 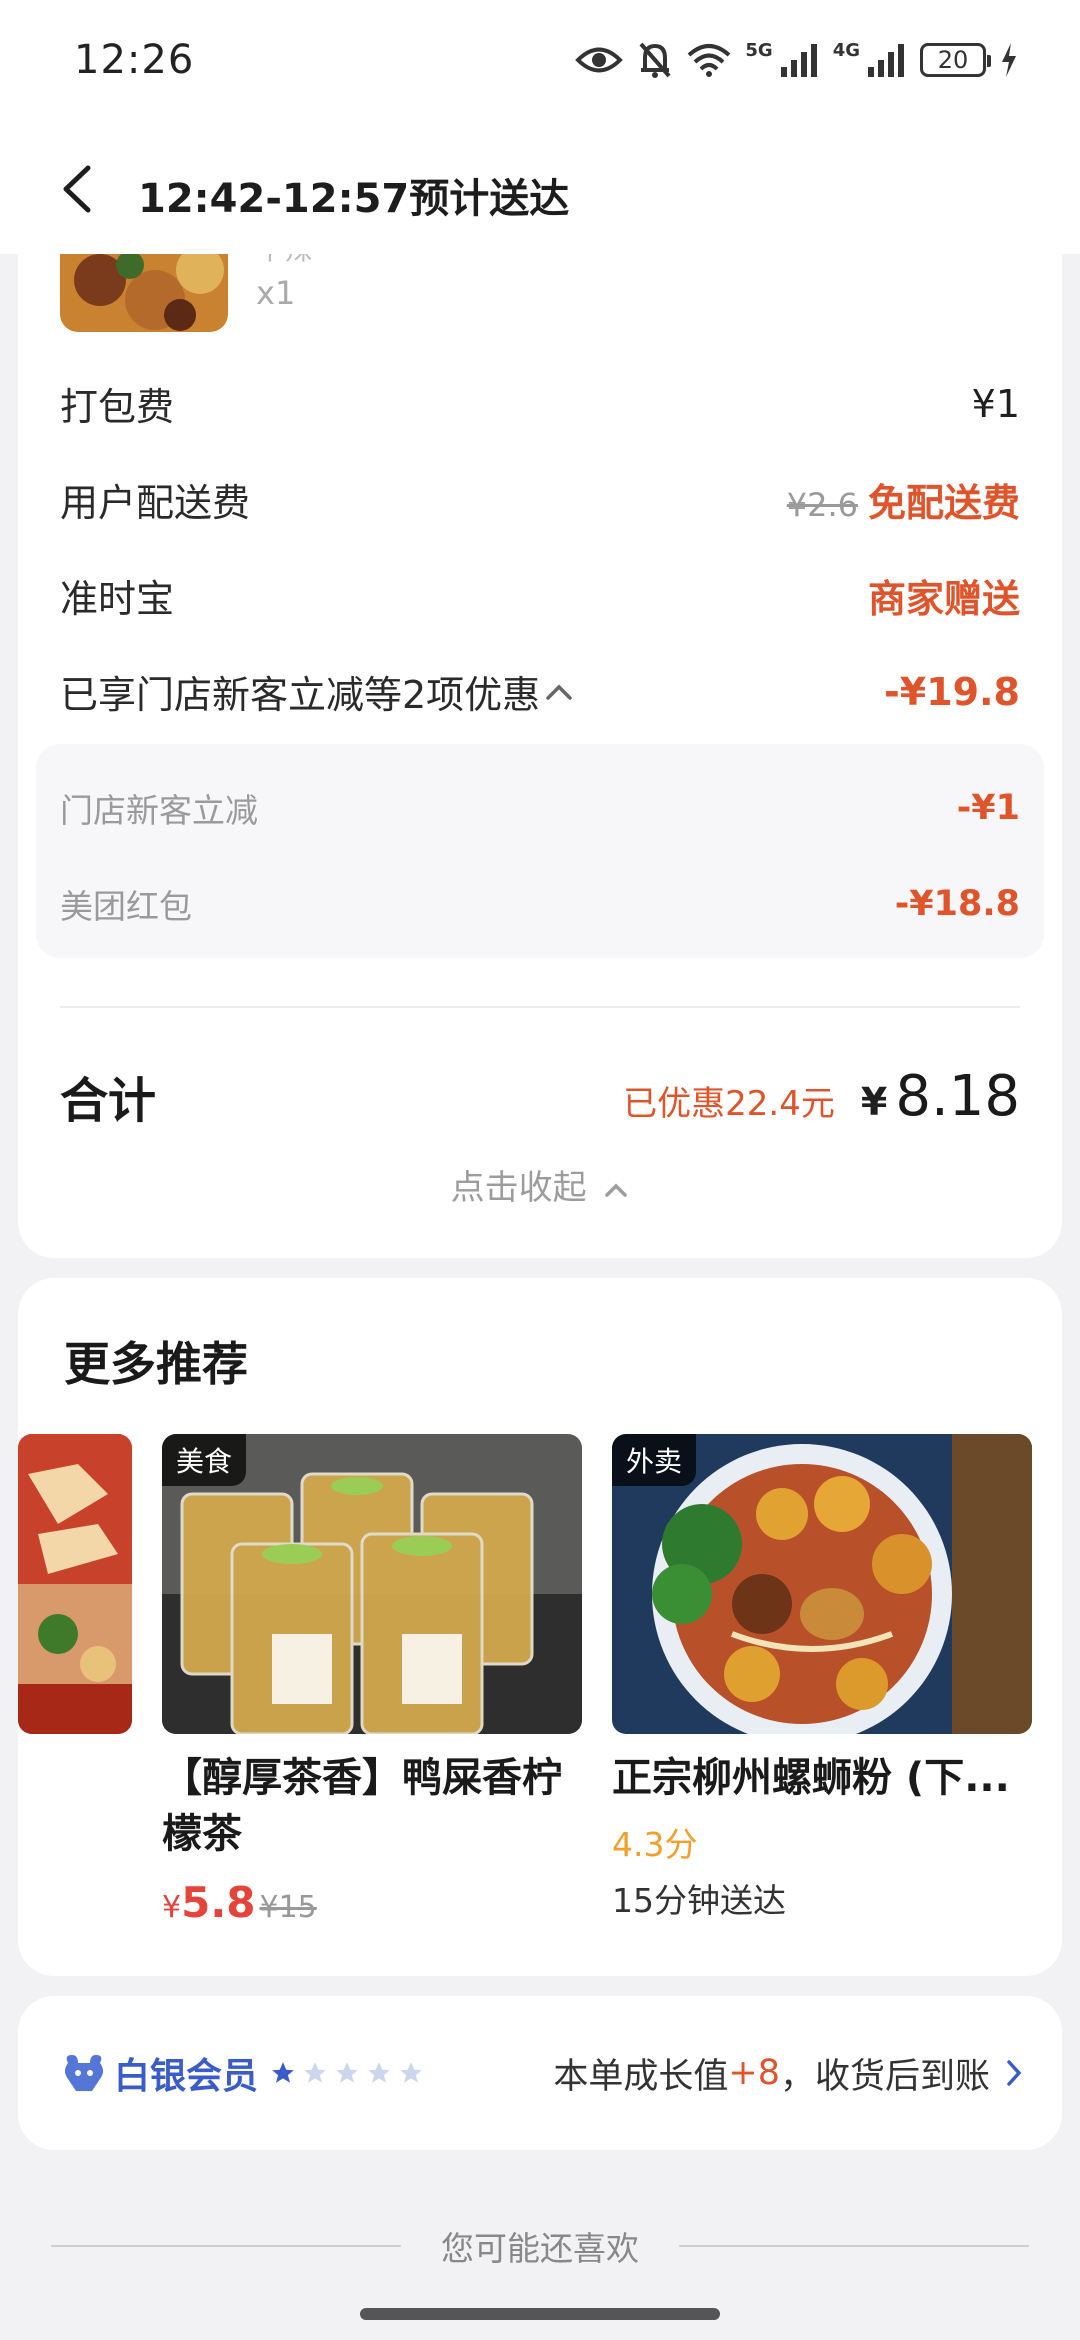 What do you see at coordinates (156, 1364) in the screenshot?
I see `section-title: 更多推荐` at bounding box center [156, 1364].